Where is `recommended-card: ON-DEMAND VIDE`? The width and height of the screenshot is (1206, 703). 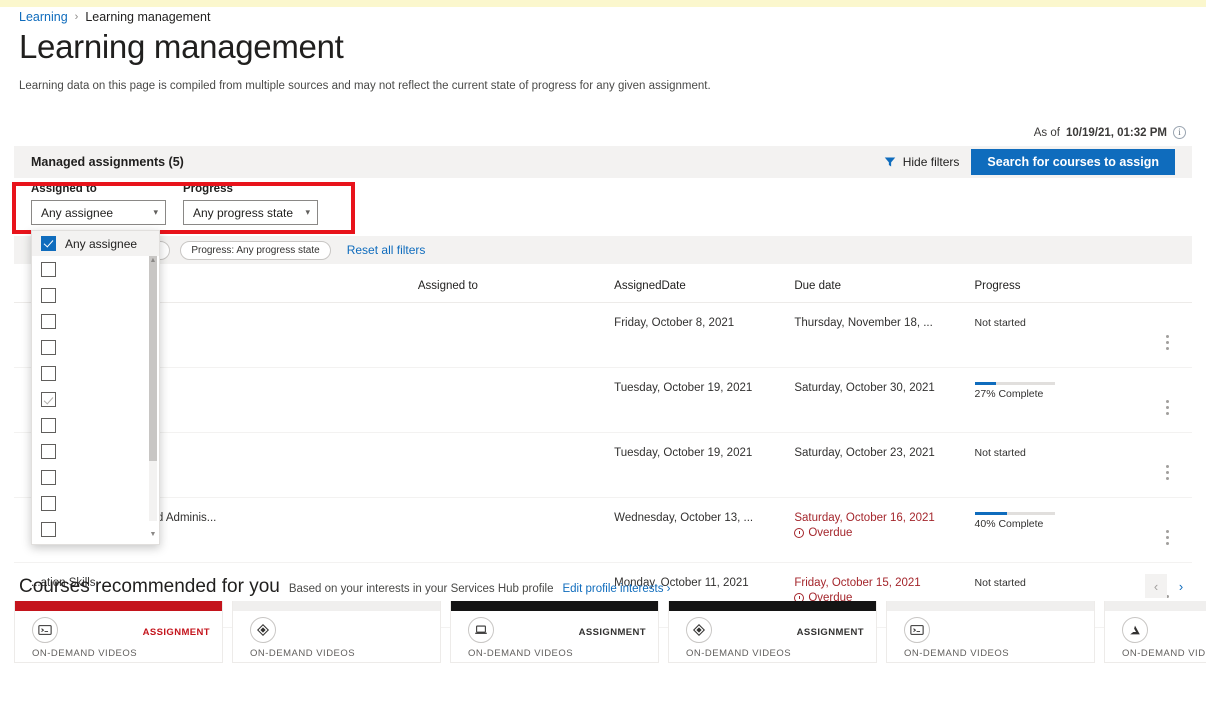 recommended-card: ON-DEMAND VIDE is located at coordinates (1155, 632).